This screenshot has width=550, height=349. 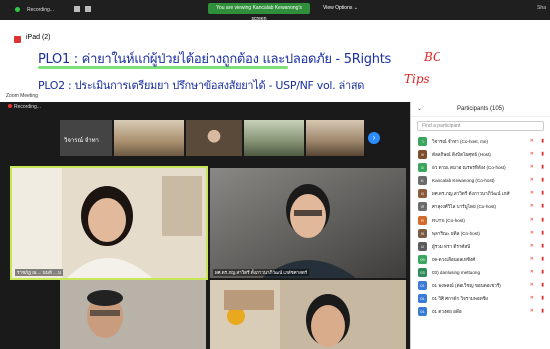 What do you see at coordinates (480, 220) in the screenshot?
I see `participant-row: R RUTS (Co-host) ✕ ▮` at bounding box center [480, 220].